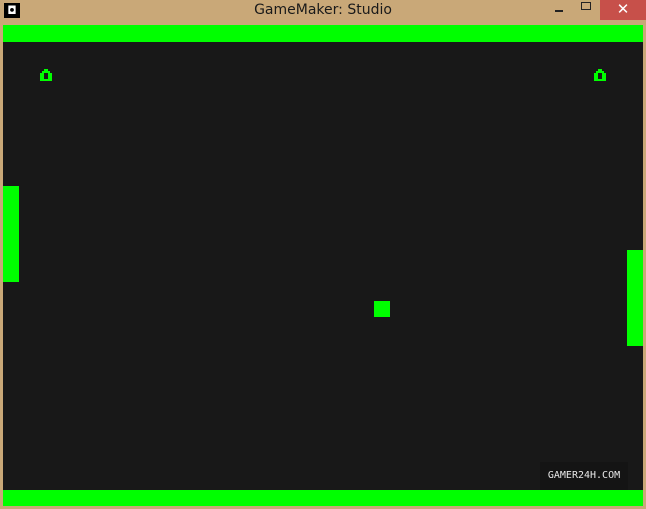 Image resolution: width=646 pixels, height=509 pixels. I want to click on left-score-display, so click(46, 75).